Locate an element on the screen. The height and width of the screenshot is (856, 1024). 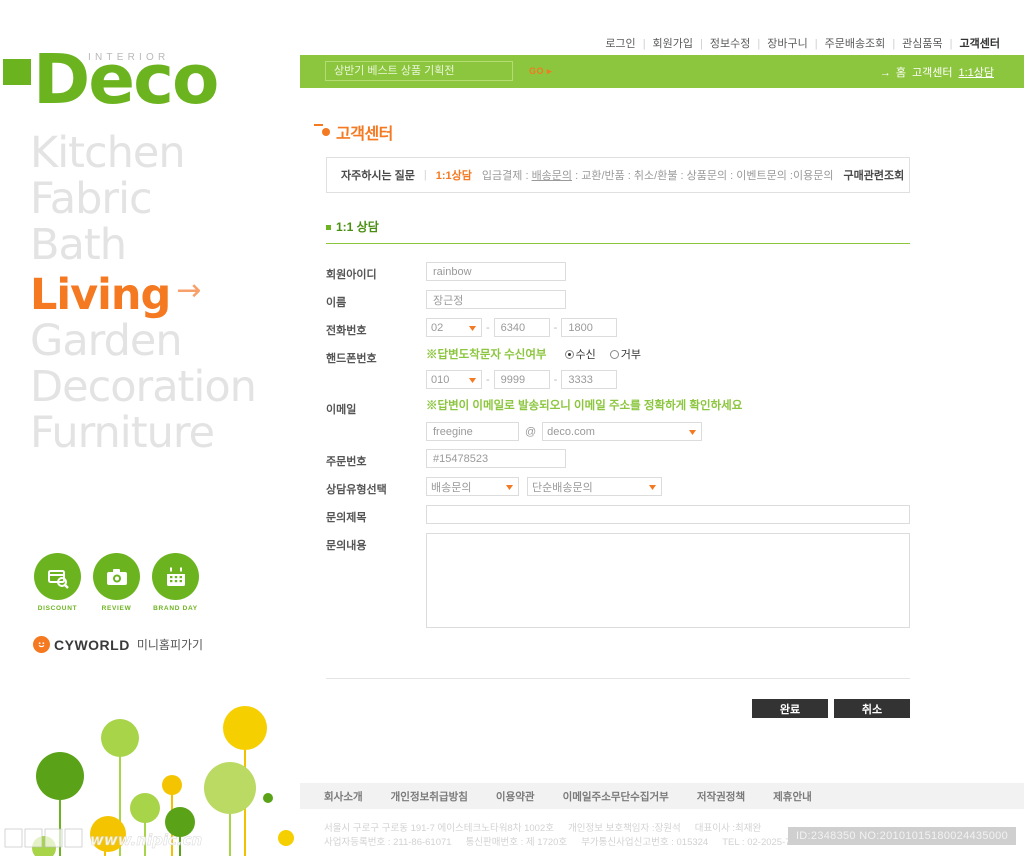
phone-area-code-select: 02 is located at coordinates (454, 327).